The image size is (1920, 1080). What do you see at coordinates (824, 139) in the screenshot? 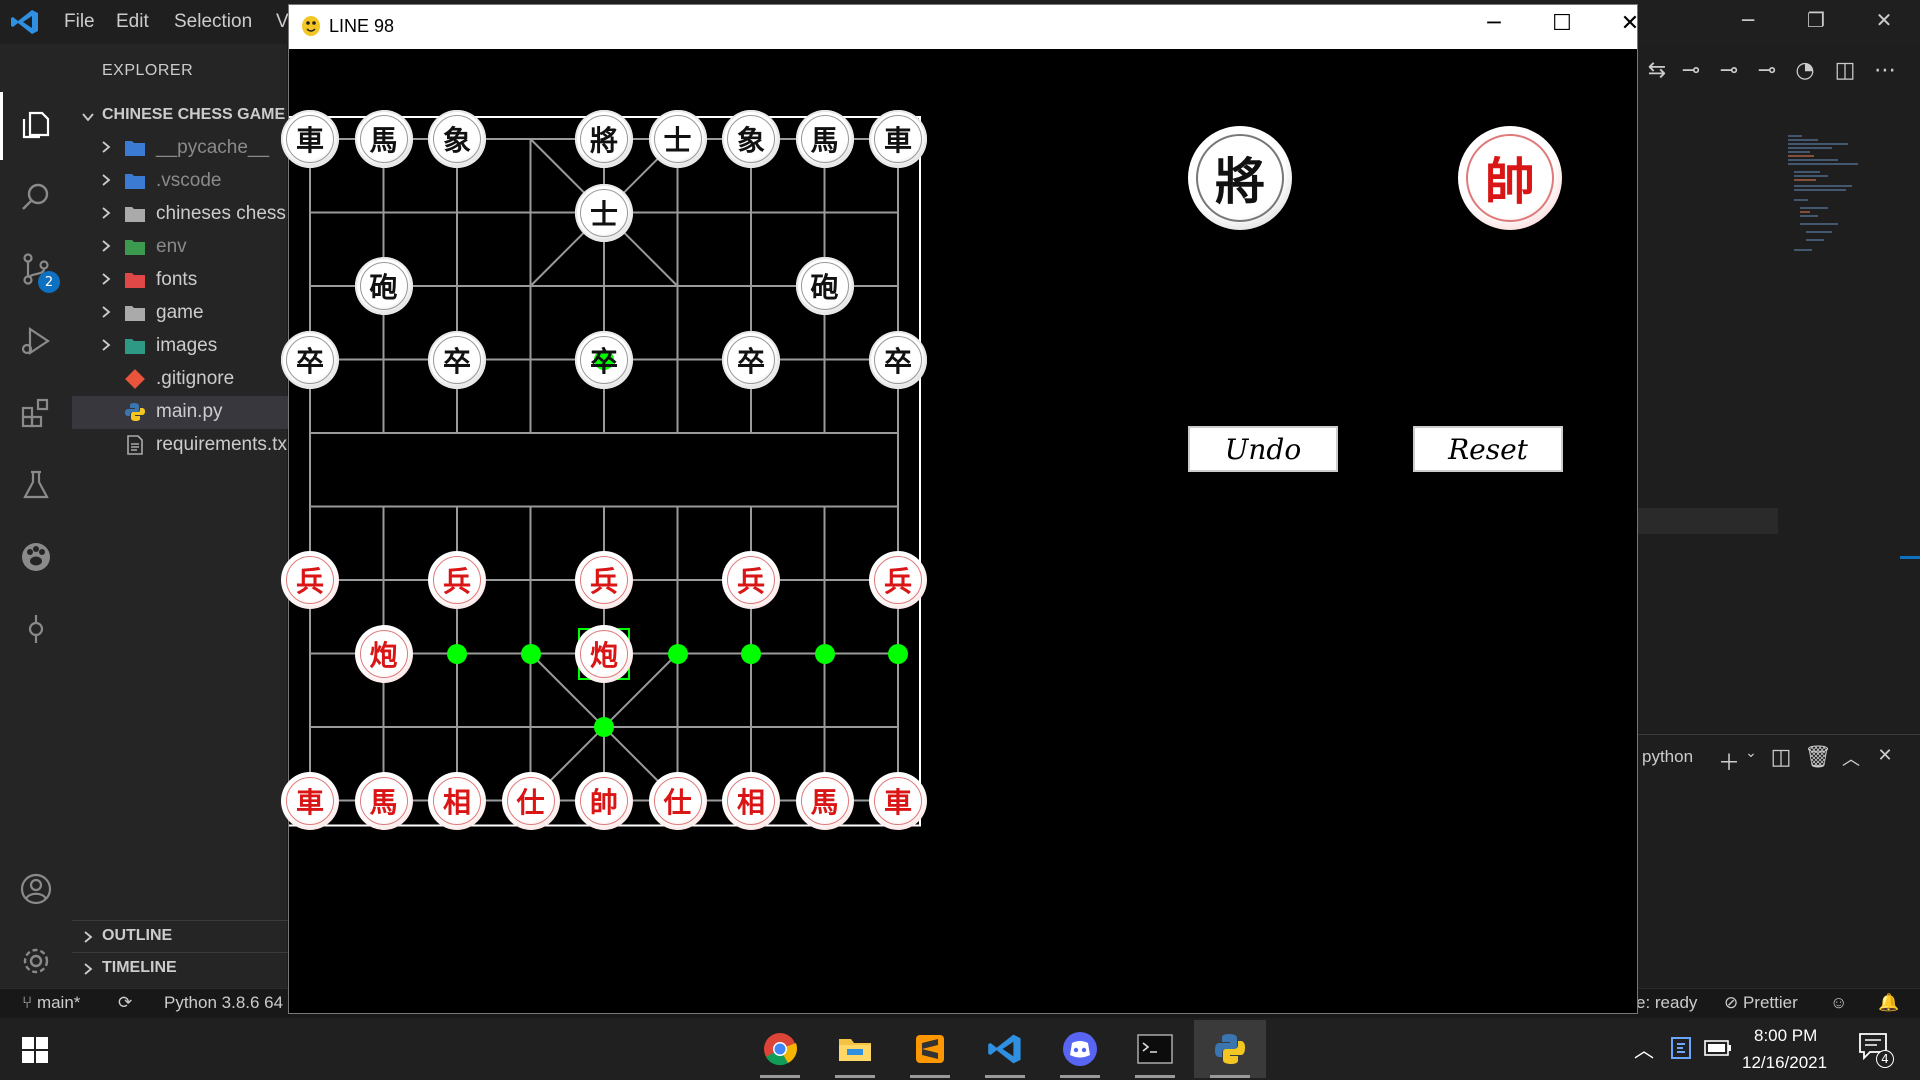
I see `black-piece: 馬` at bounding box center [824, 139].